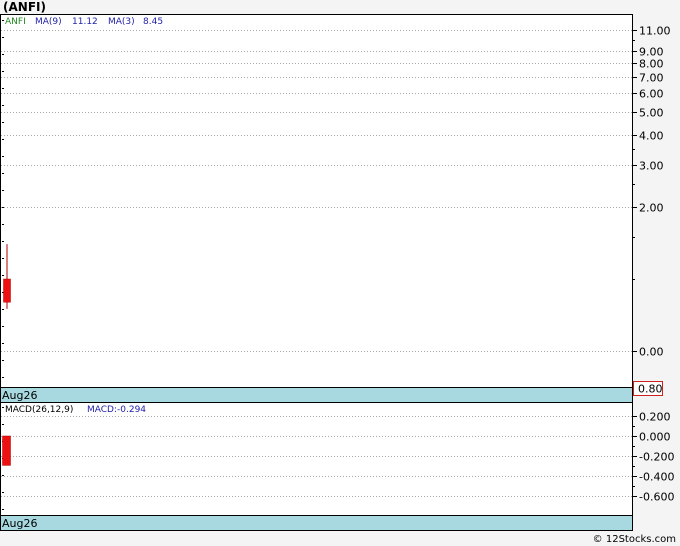 This screenshot has height=546, width=680. Describe the element at coordinates (651, 78) in the screenshot. I see `price-tick-label: 7.00` at that location.